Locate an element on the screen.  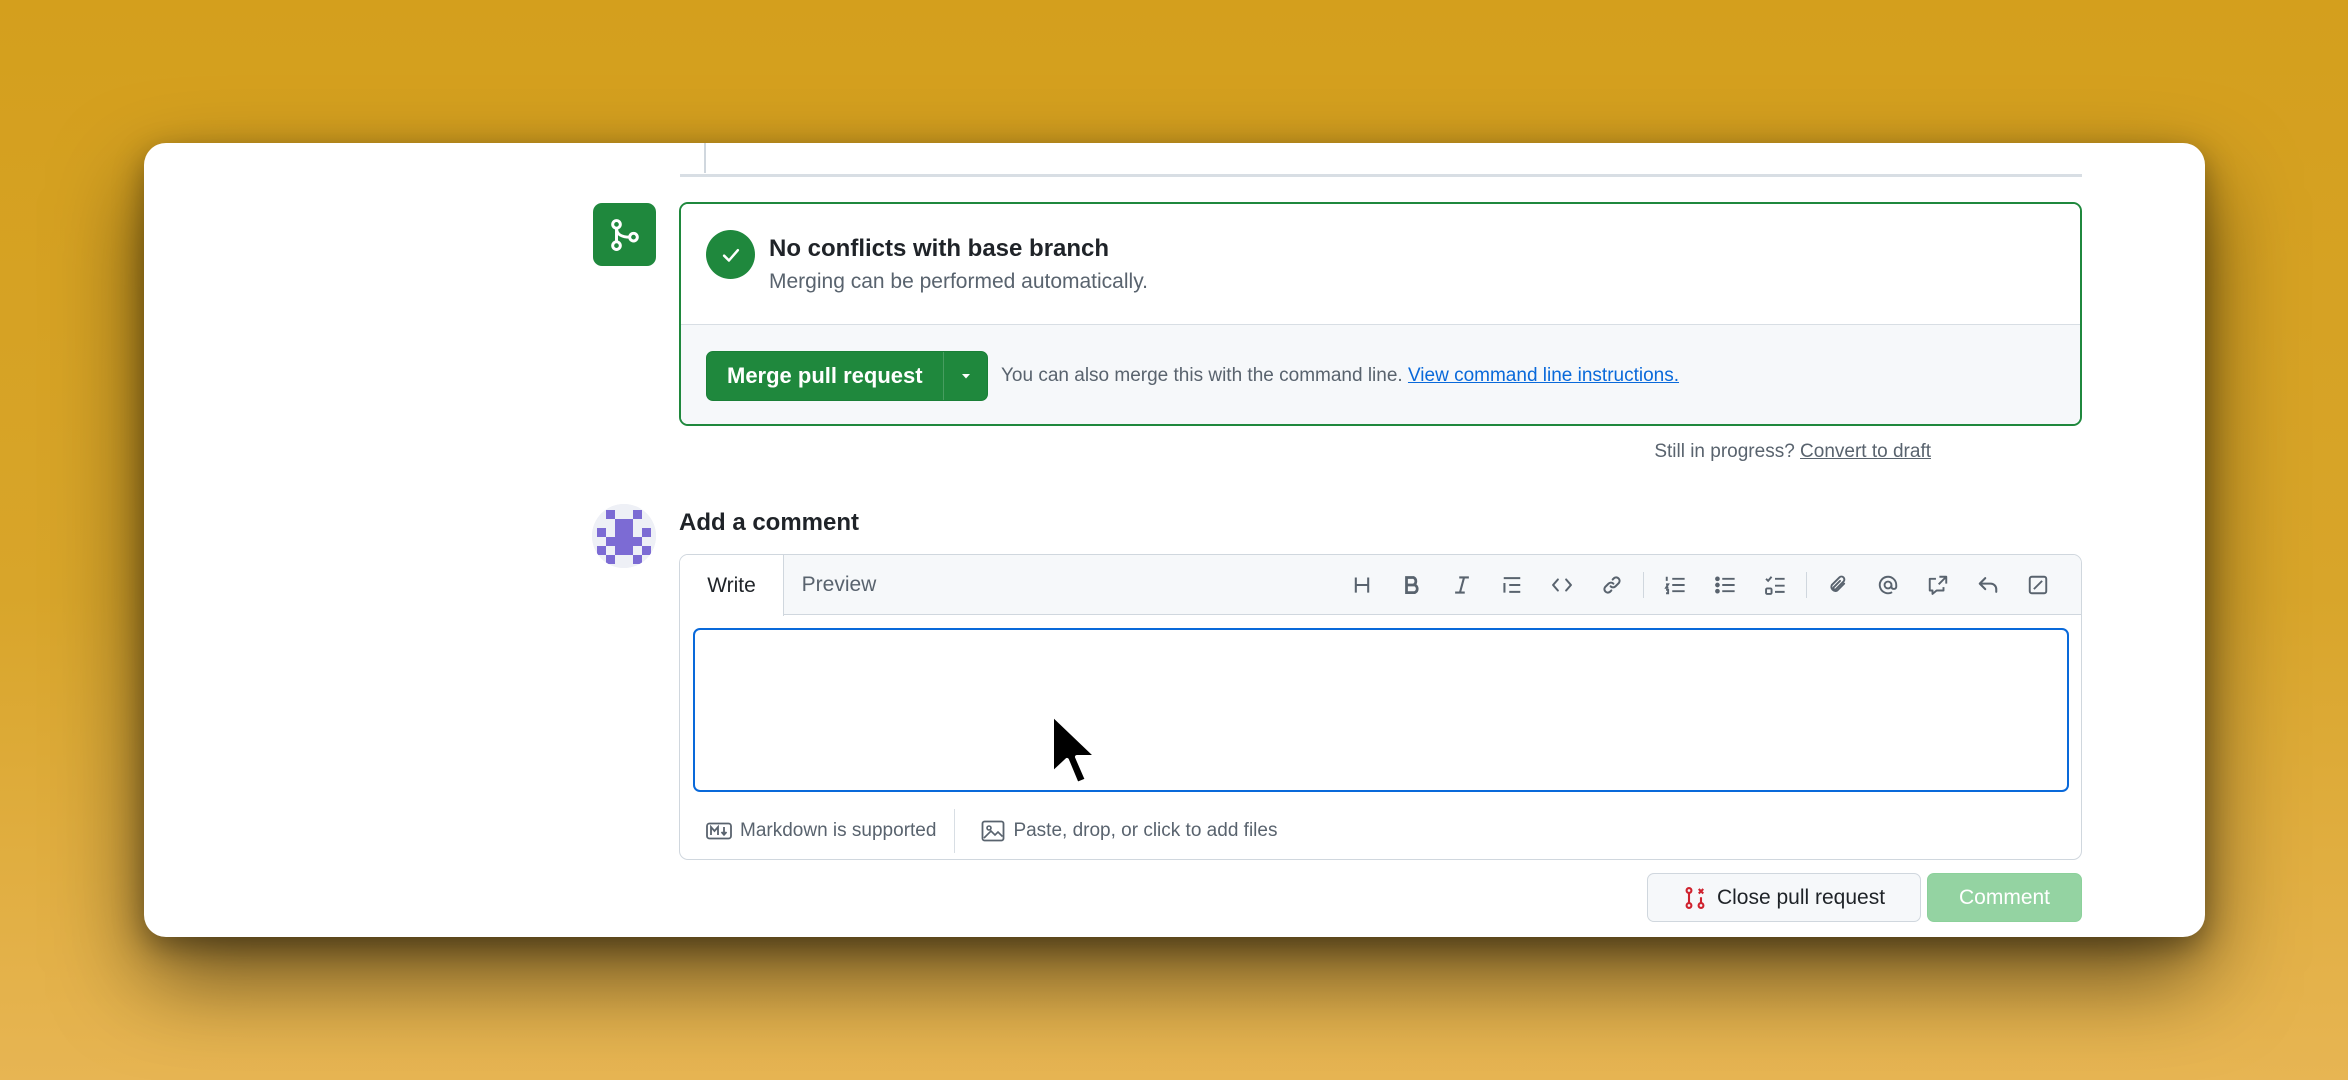
reply-icon is located at coordinates (1988, 585).